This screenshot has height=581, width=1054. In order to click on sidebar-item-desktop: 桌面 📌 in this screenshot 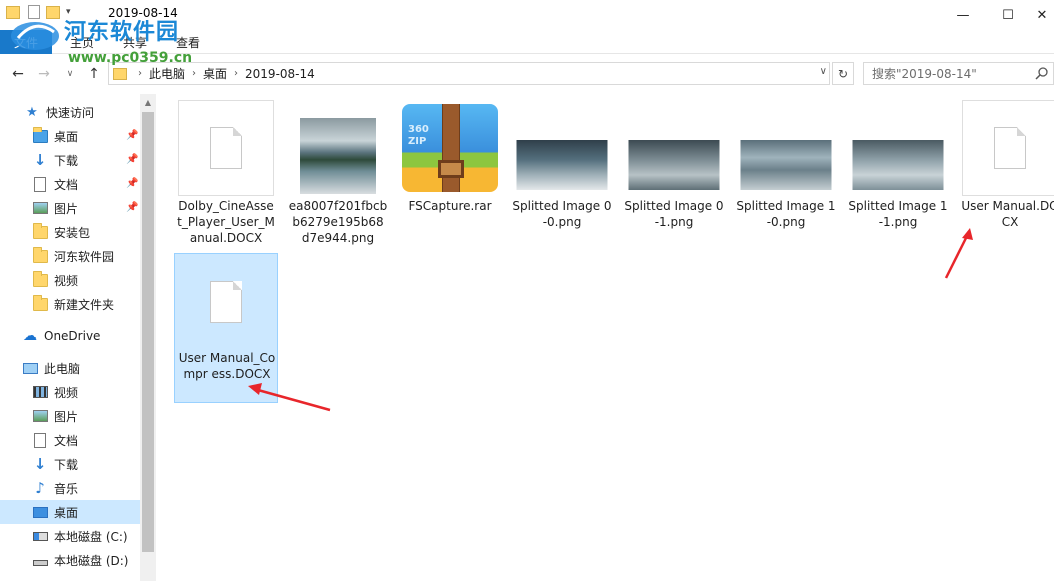, I will do `click(70, 136)`.